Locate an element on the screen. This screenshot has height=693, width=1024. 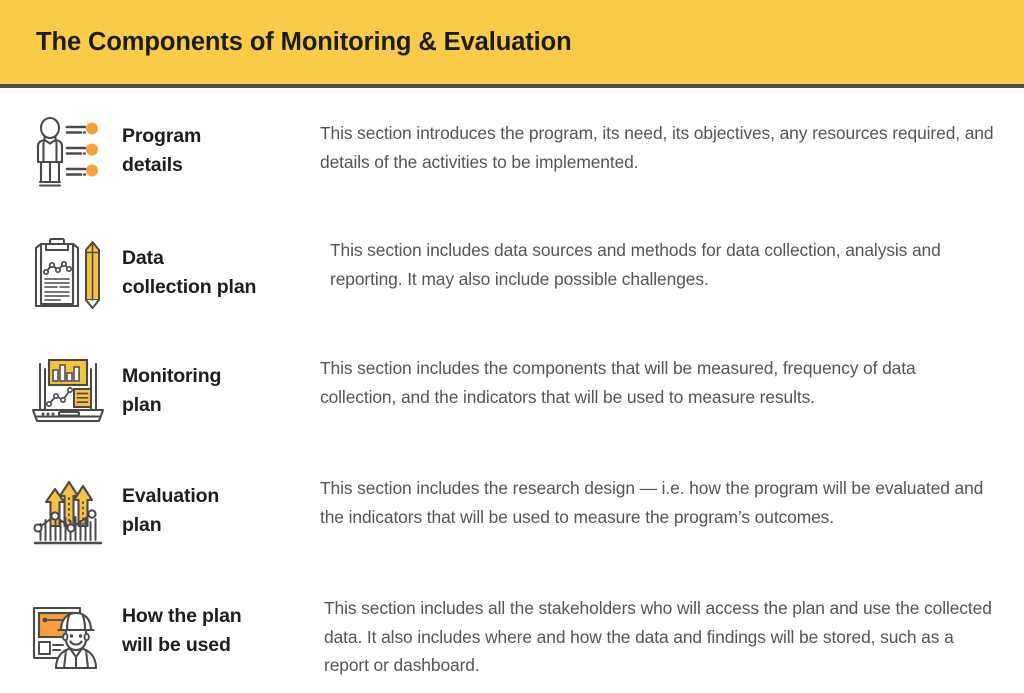
list-item-label-line1: How the plan is located at coordinates (182, 616).